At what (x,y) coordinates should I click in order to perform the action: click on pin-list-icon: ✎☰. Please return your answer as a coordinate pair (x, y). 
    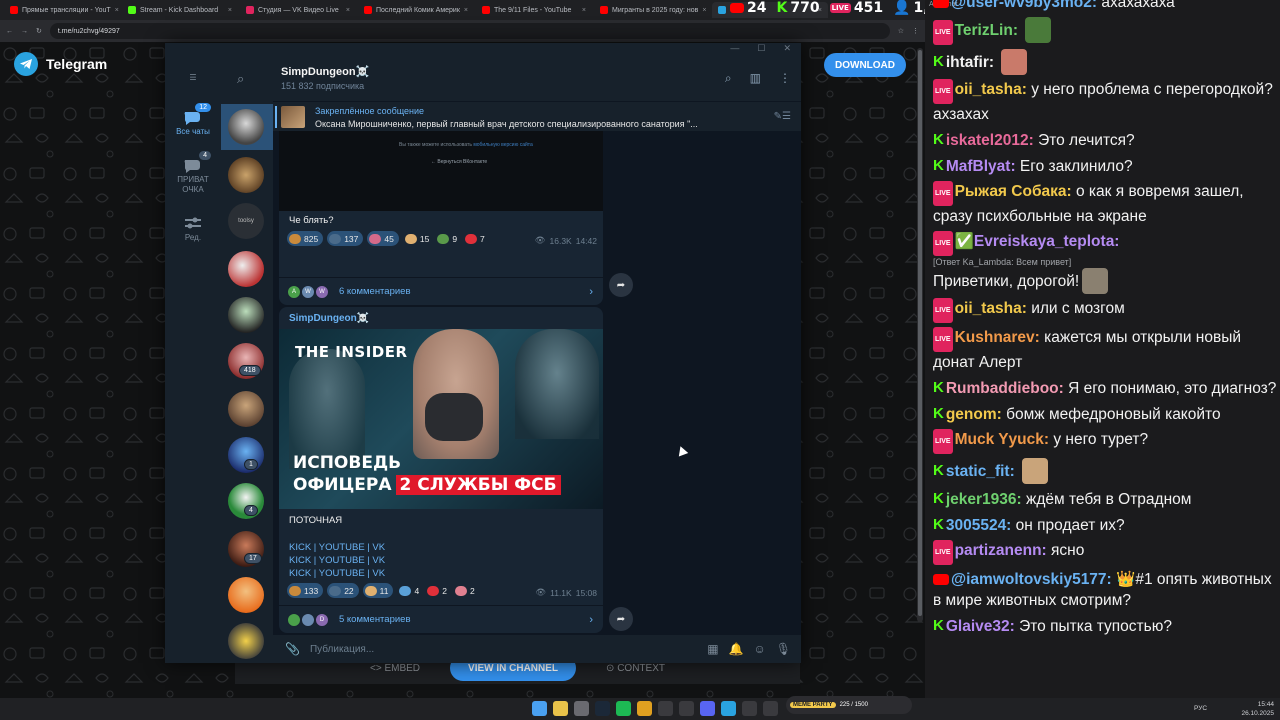
    Looking at the image, I should click on (782, 116).